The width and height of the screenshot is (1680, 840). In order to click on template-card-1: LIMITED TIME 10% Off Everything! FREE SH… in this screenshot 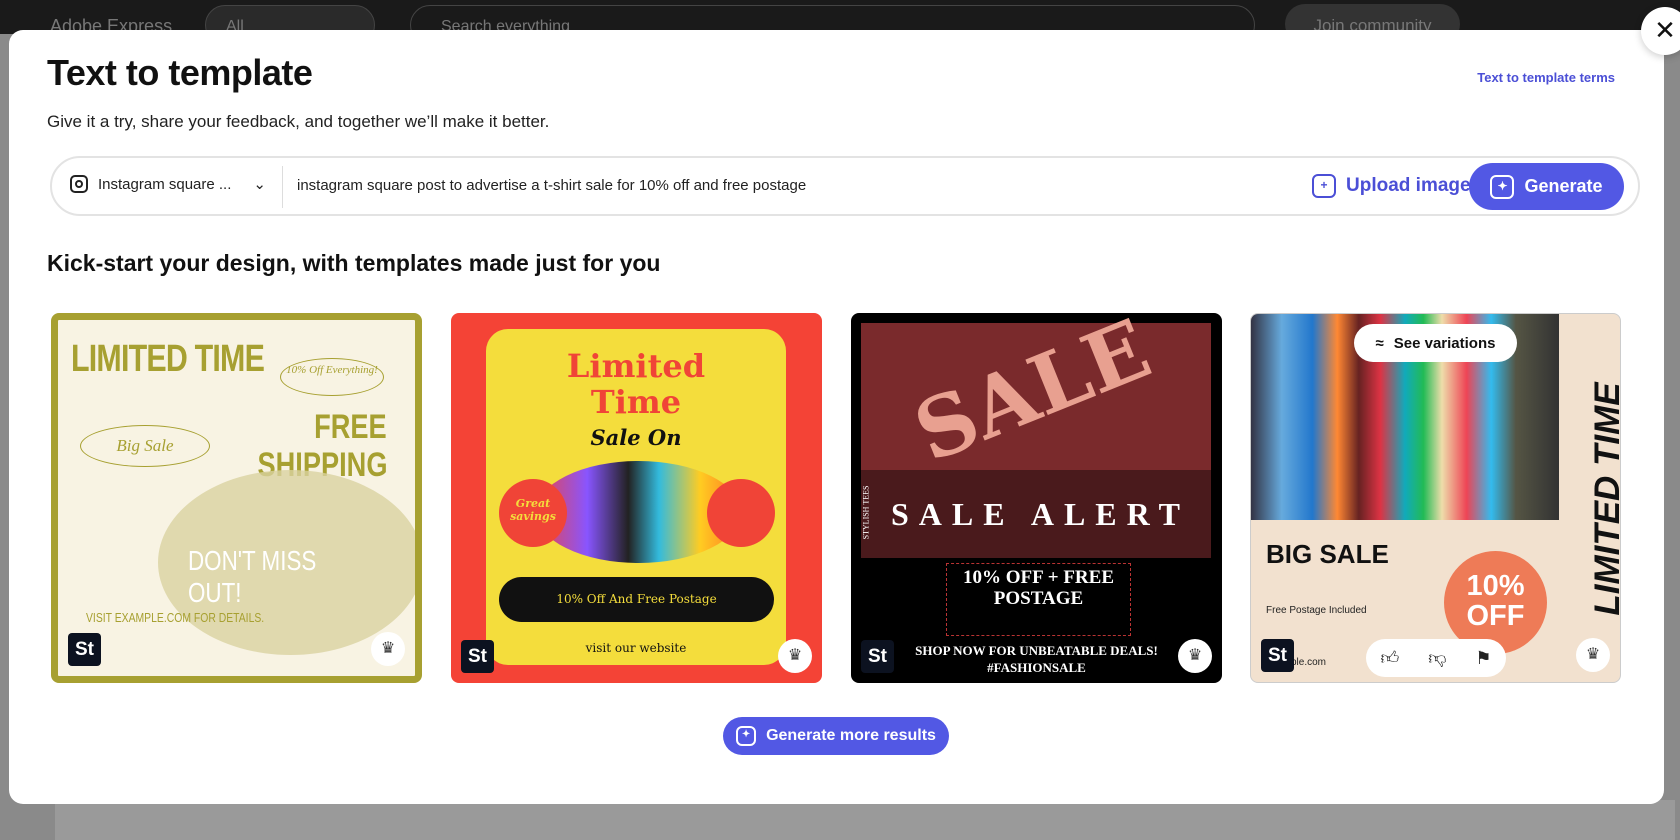, I will do `click(236, 498)`.